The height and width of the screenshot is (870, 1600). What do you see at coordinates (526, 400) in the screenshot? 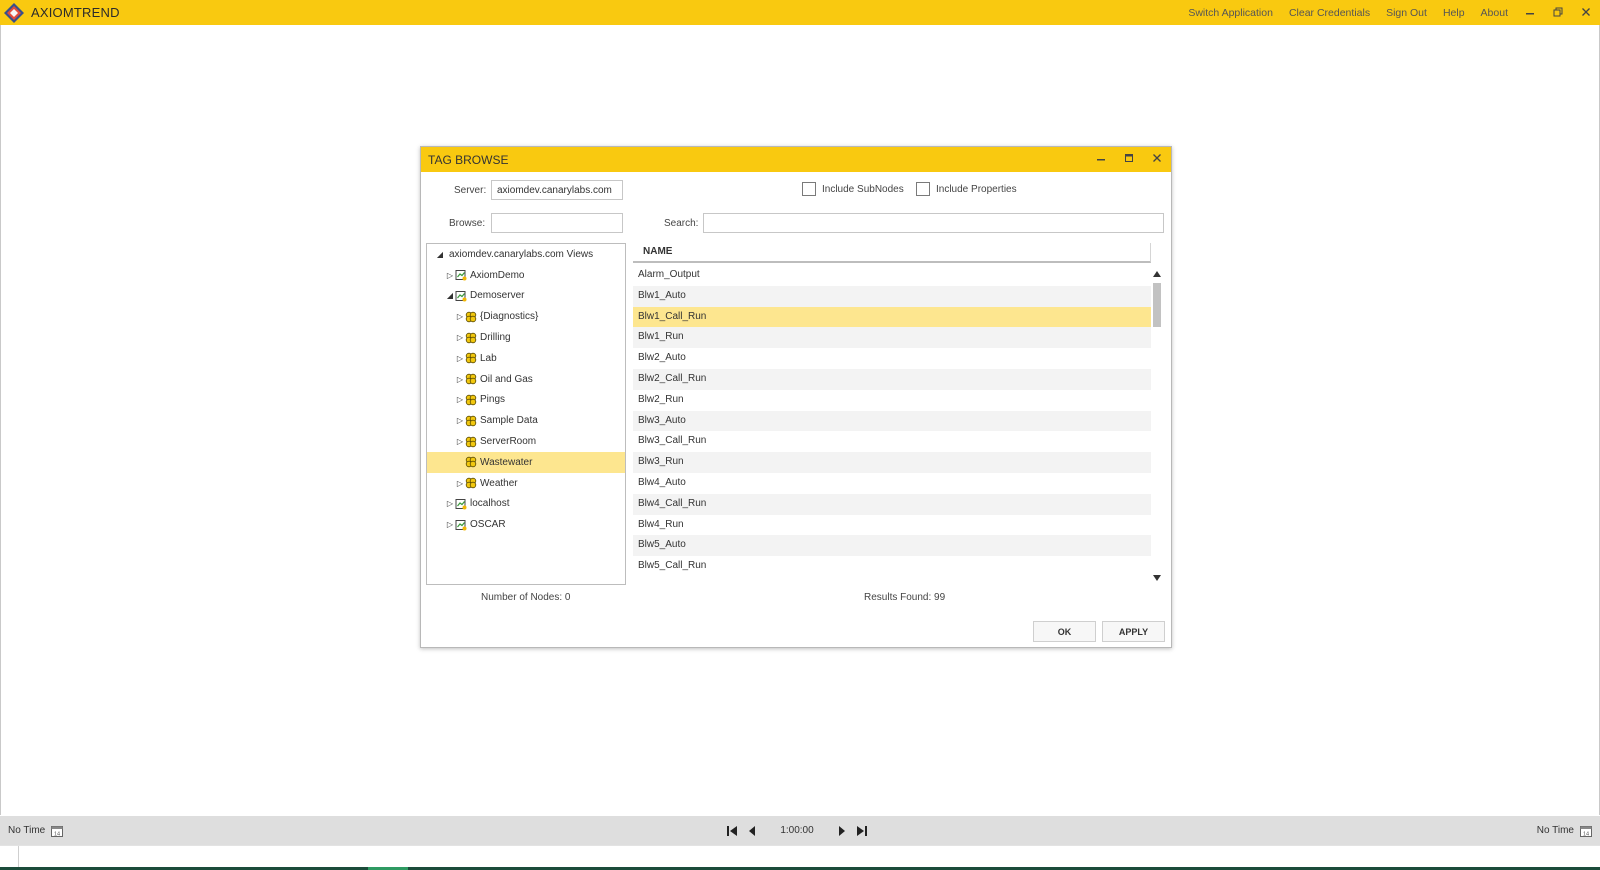
I see `tree-item: ▷ Pings` at bounding box center [526, 400].